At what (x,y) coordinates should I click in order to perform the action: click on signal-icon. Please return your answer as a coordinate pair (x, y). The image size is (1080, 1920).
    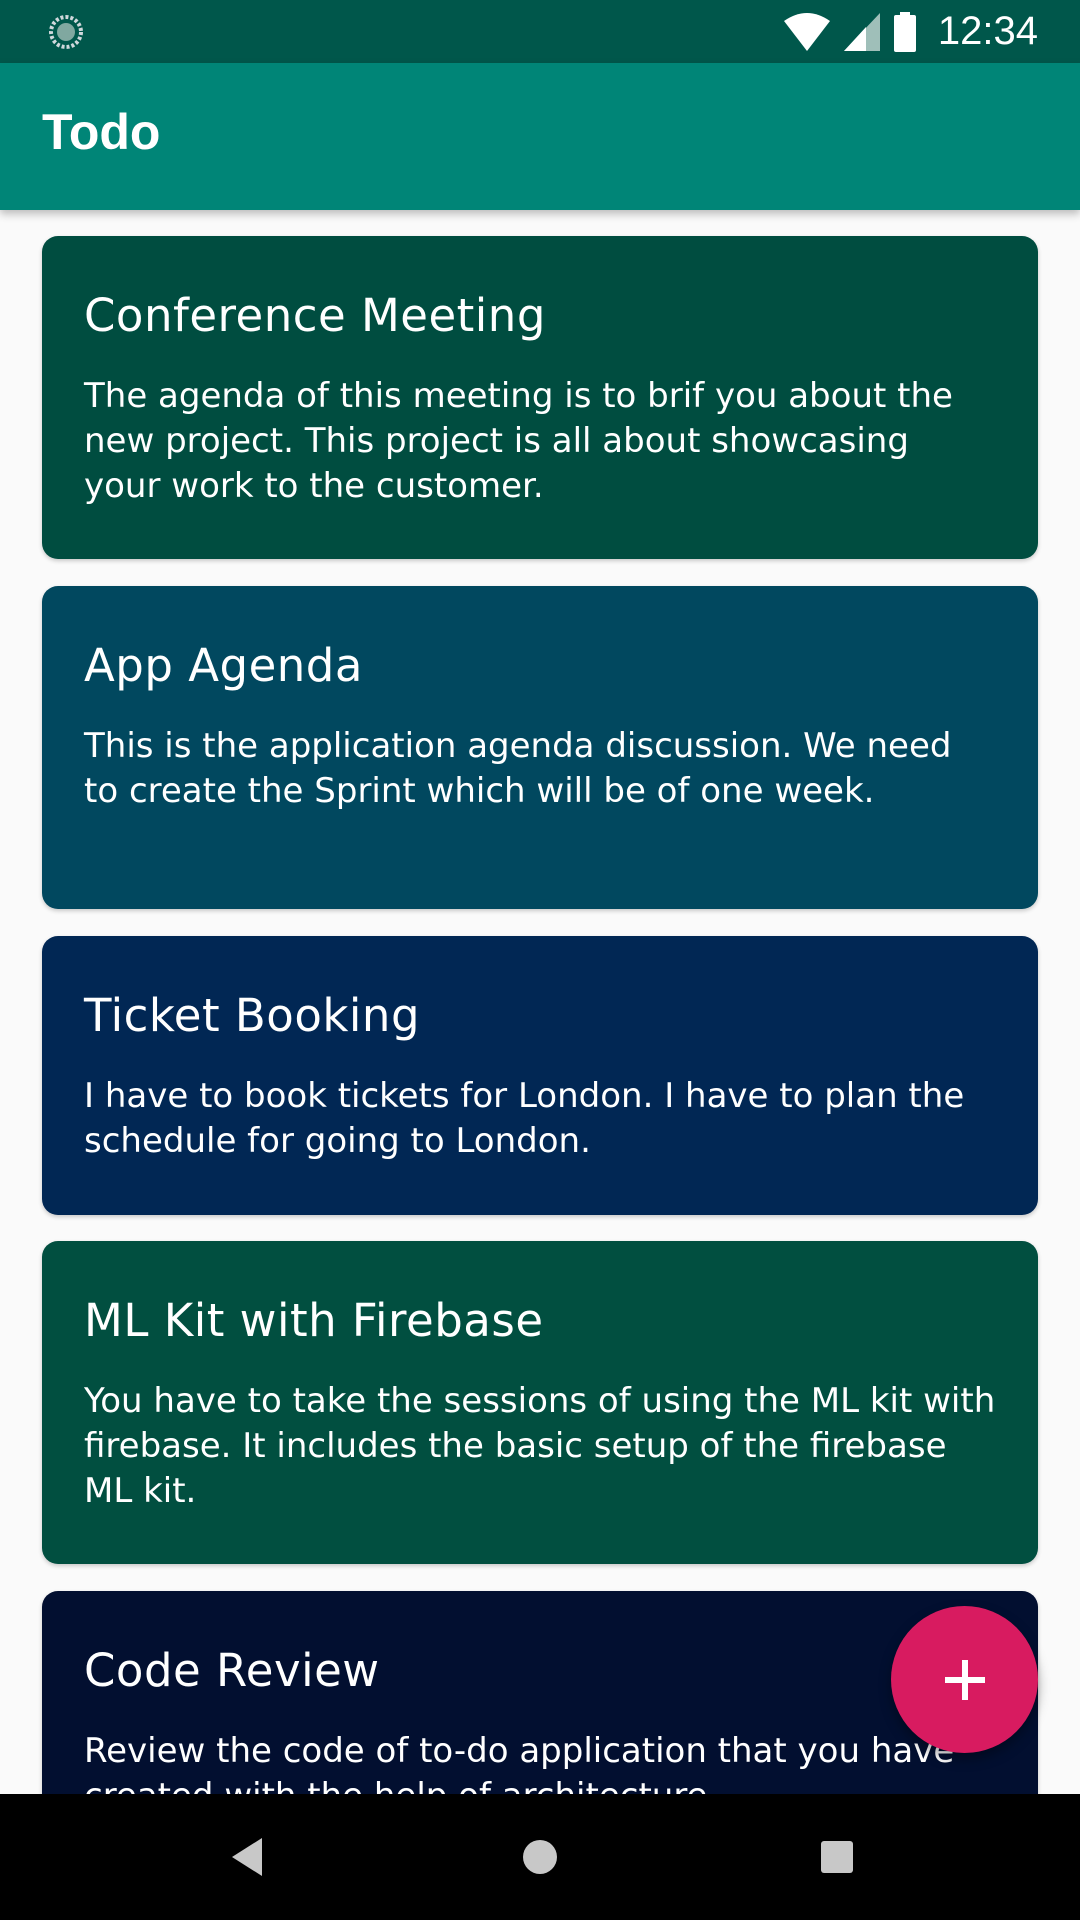
    Looking at the image, I should click on (861, 31).